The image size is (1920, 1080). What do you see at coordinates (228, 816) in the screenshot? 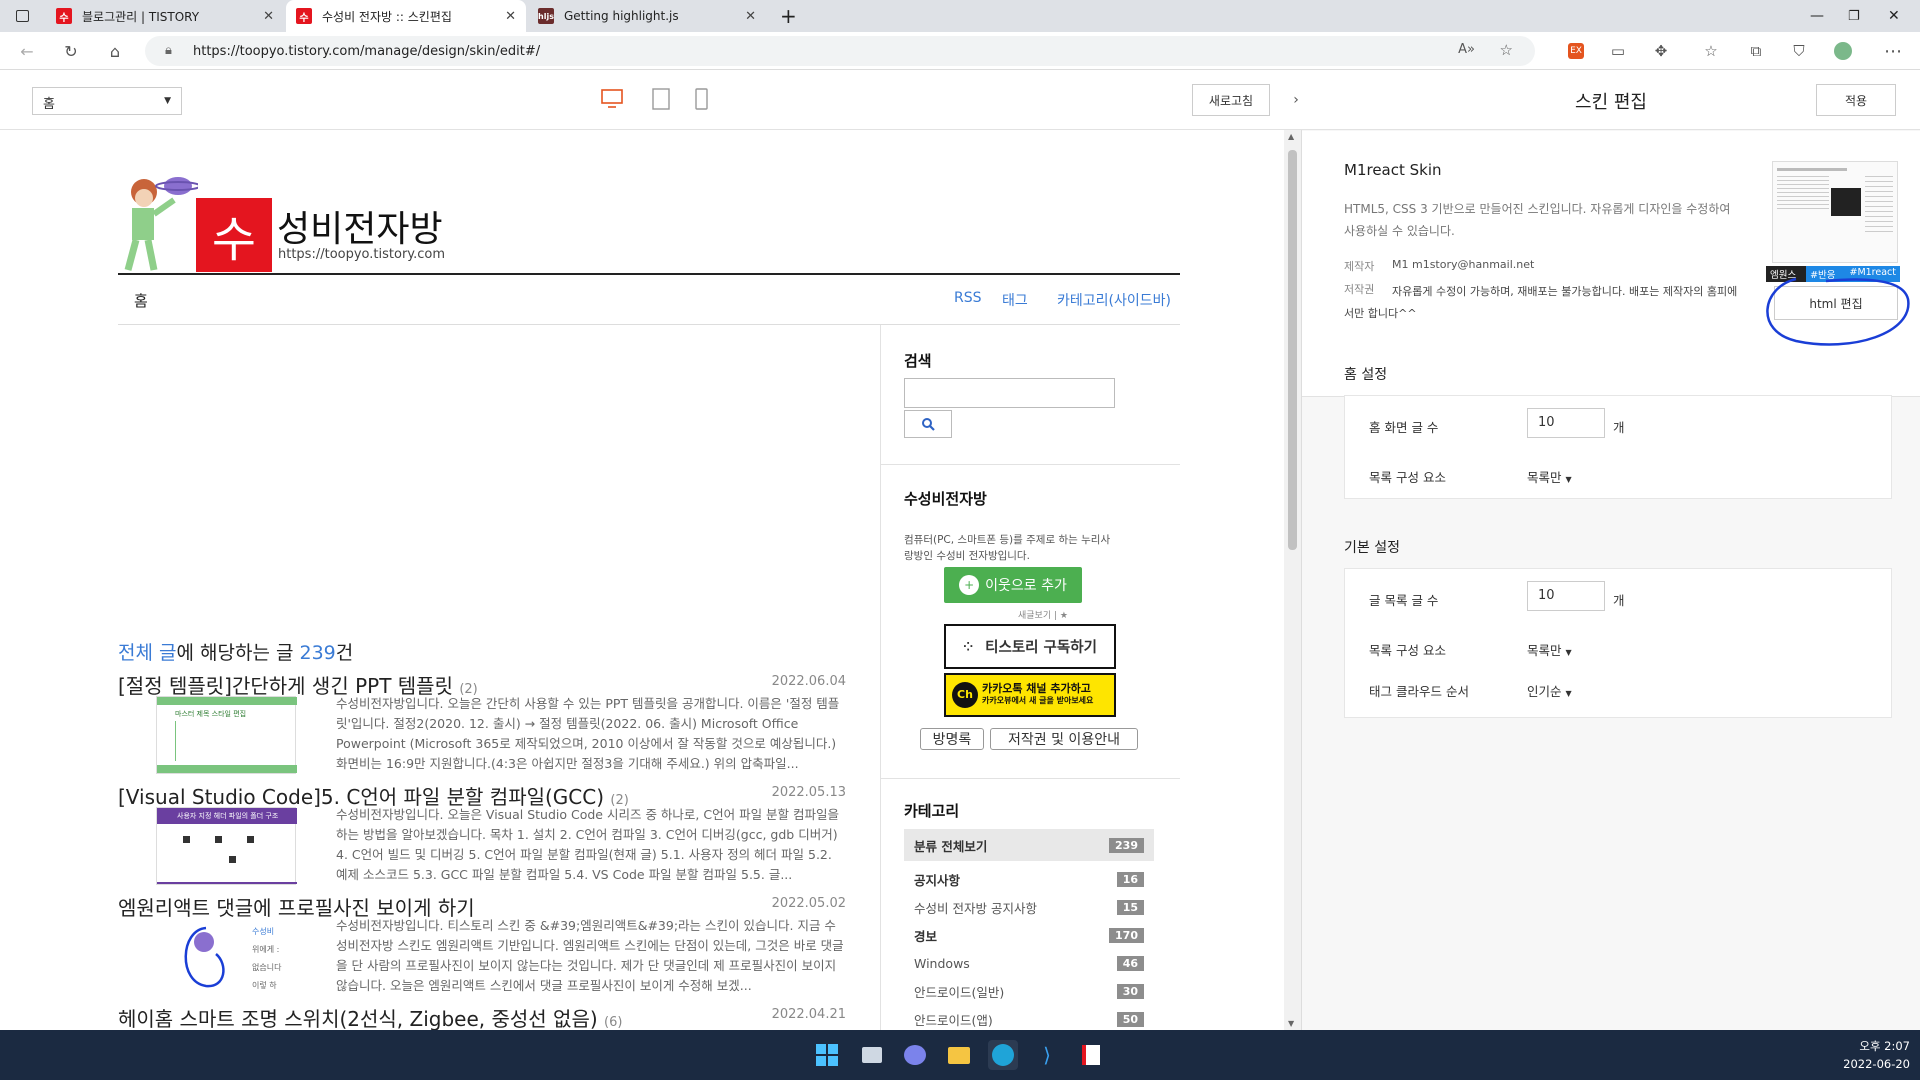
I see `thumbnail-caption: 사용자 지정 헤더 파일의 폴더 구조` at bounding box center [228, 816].